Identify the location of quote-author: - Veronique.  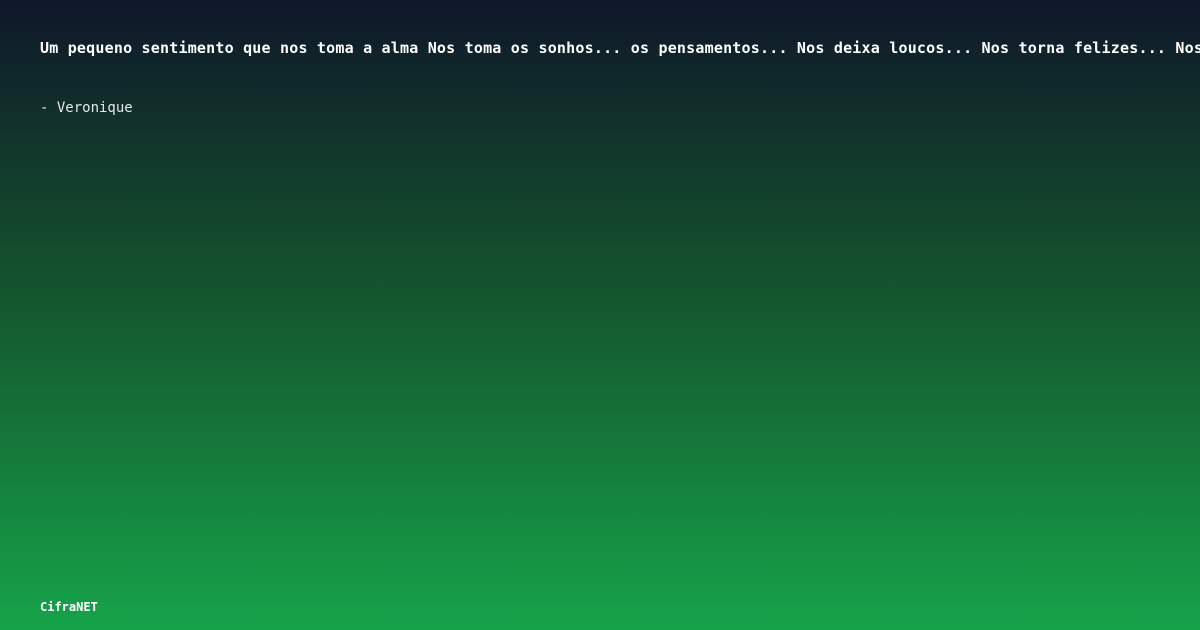
(86, 108).